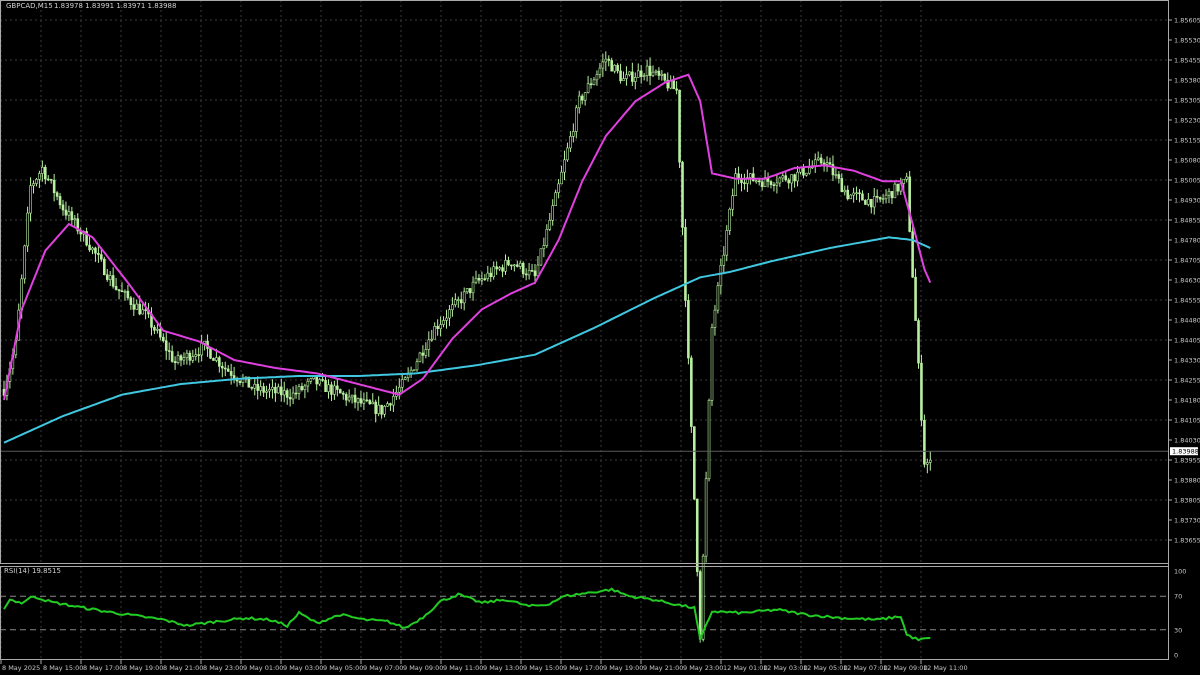 The image size is (1200, 675). Describe the element at coordinates (1187, 541) in the screenshot. I see `price-tick-label: 1.83655` at that location.